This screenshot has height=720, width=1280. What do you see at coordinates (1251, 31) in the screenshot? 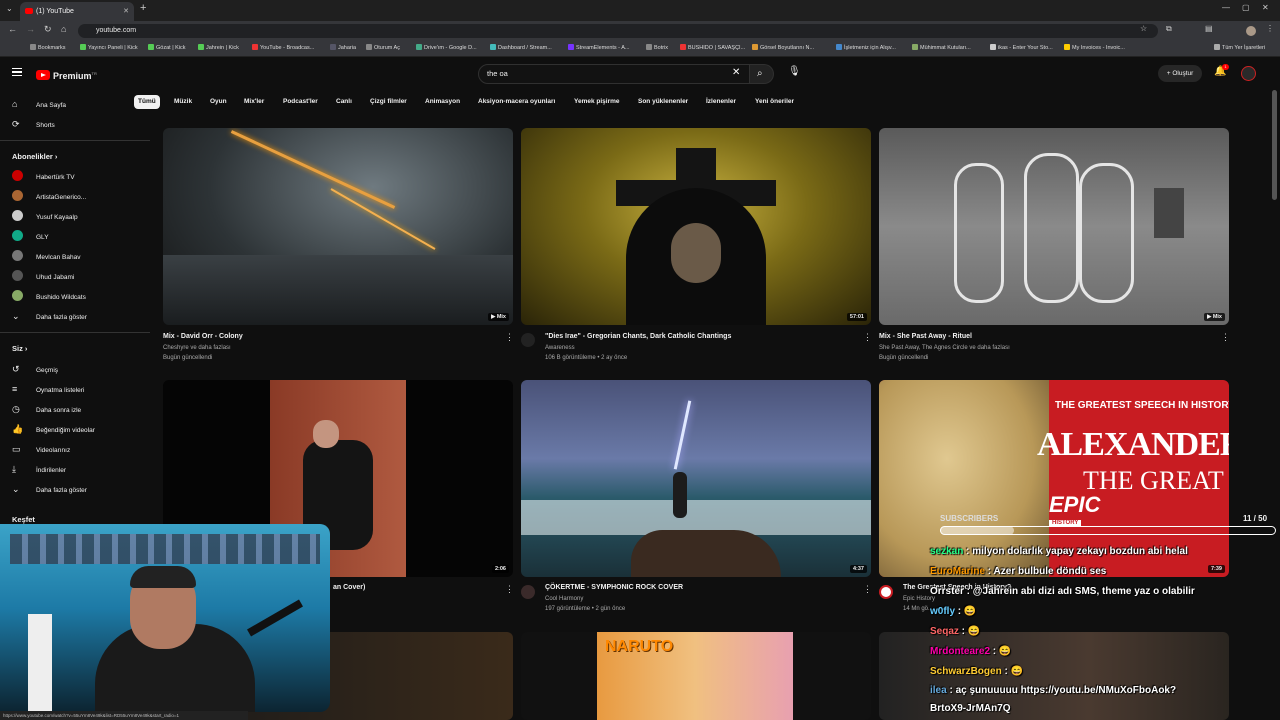
I see `profile-avatar-icon` at bounding box center [1251, 31].